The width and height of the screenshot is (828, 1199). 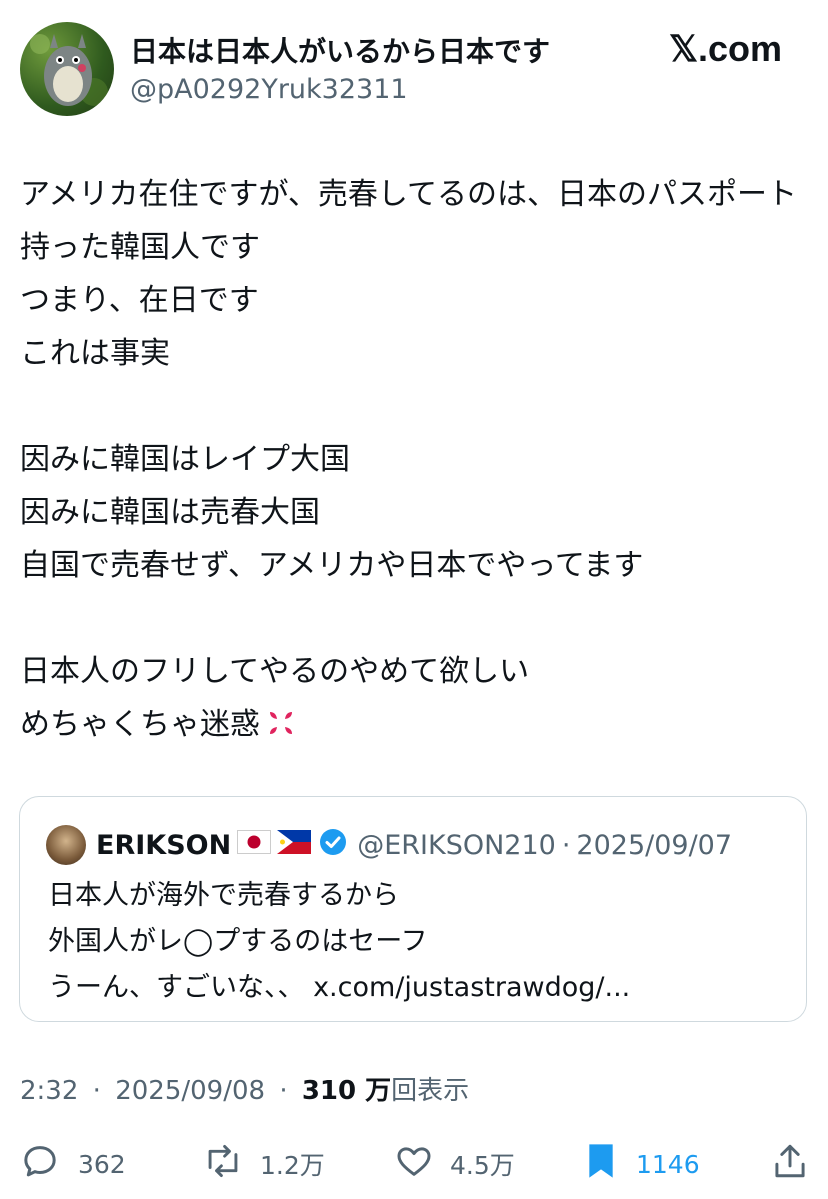 I want to click on quoted-handle: @ERIKSON210, so click(x=456, y=845).